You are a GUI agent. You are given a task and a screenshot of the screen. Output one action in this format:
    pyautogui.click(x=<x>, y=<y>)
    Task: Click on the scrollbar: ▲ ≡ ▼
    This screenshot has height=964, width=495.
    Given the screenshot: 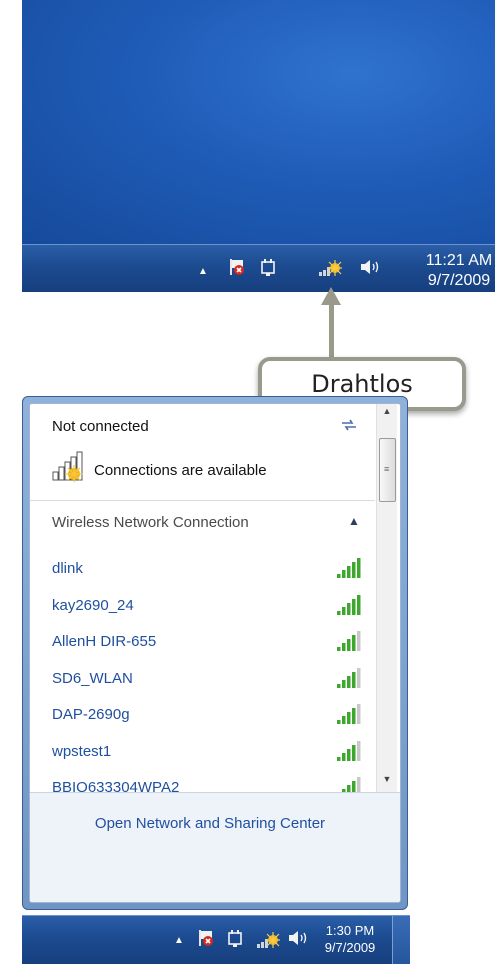 What is the action you would take?
    pyautogui.click(x=386, y=598)
    